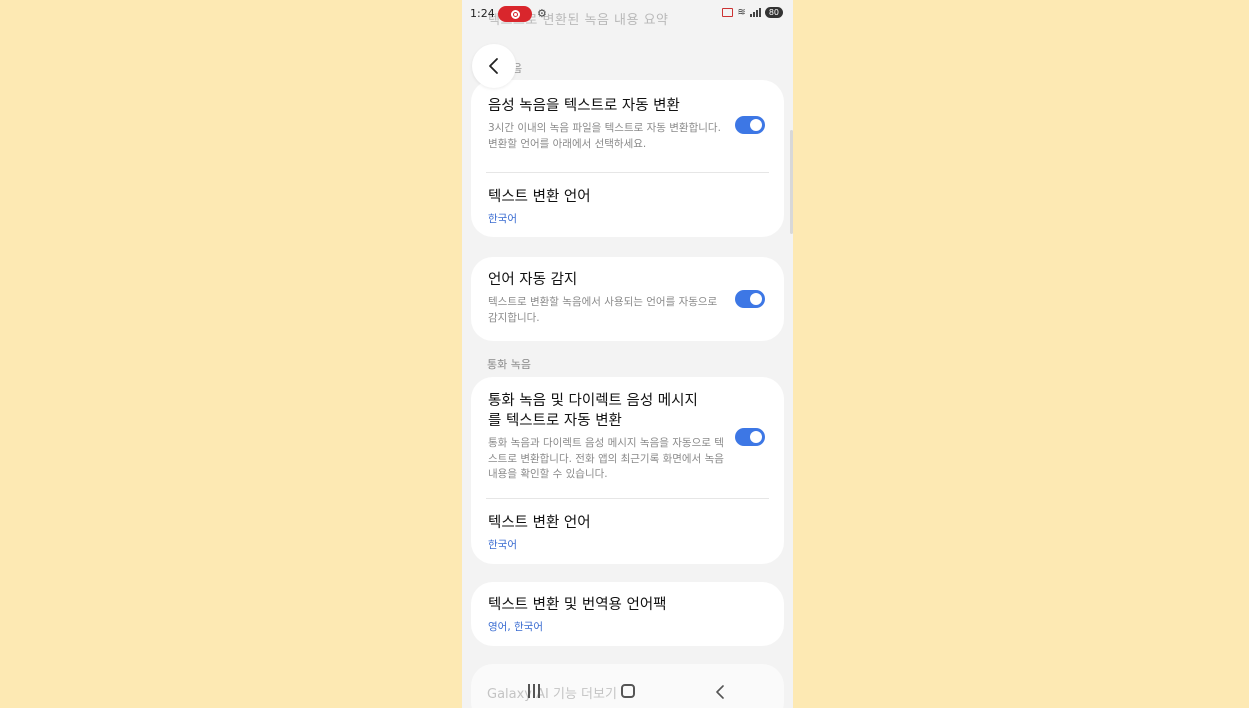 The width and height of the screenshot is (1249, 708). What do you see at coordinates (533, 280) in the screenshot?
I see `setting-title: 언어 자동 감지` at bounding box center [533, 280].